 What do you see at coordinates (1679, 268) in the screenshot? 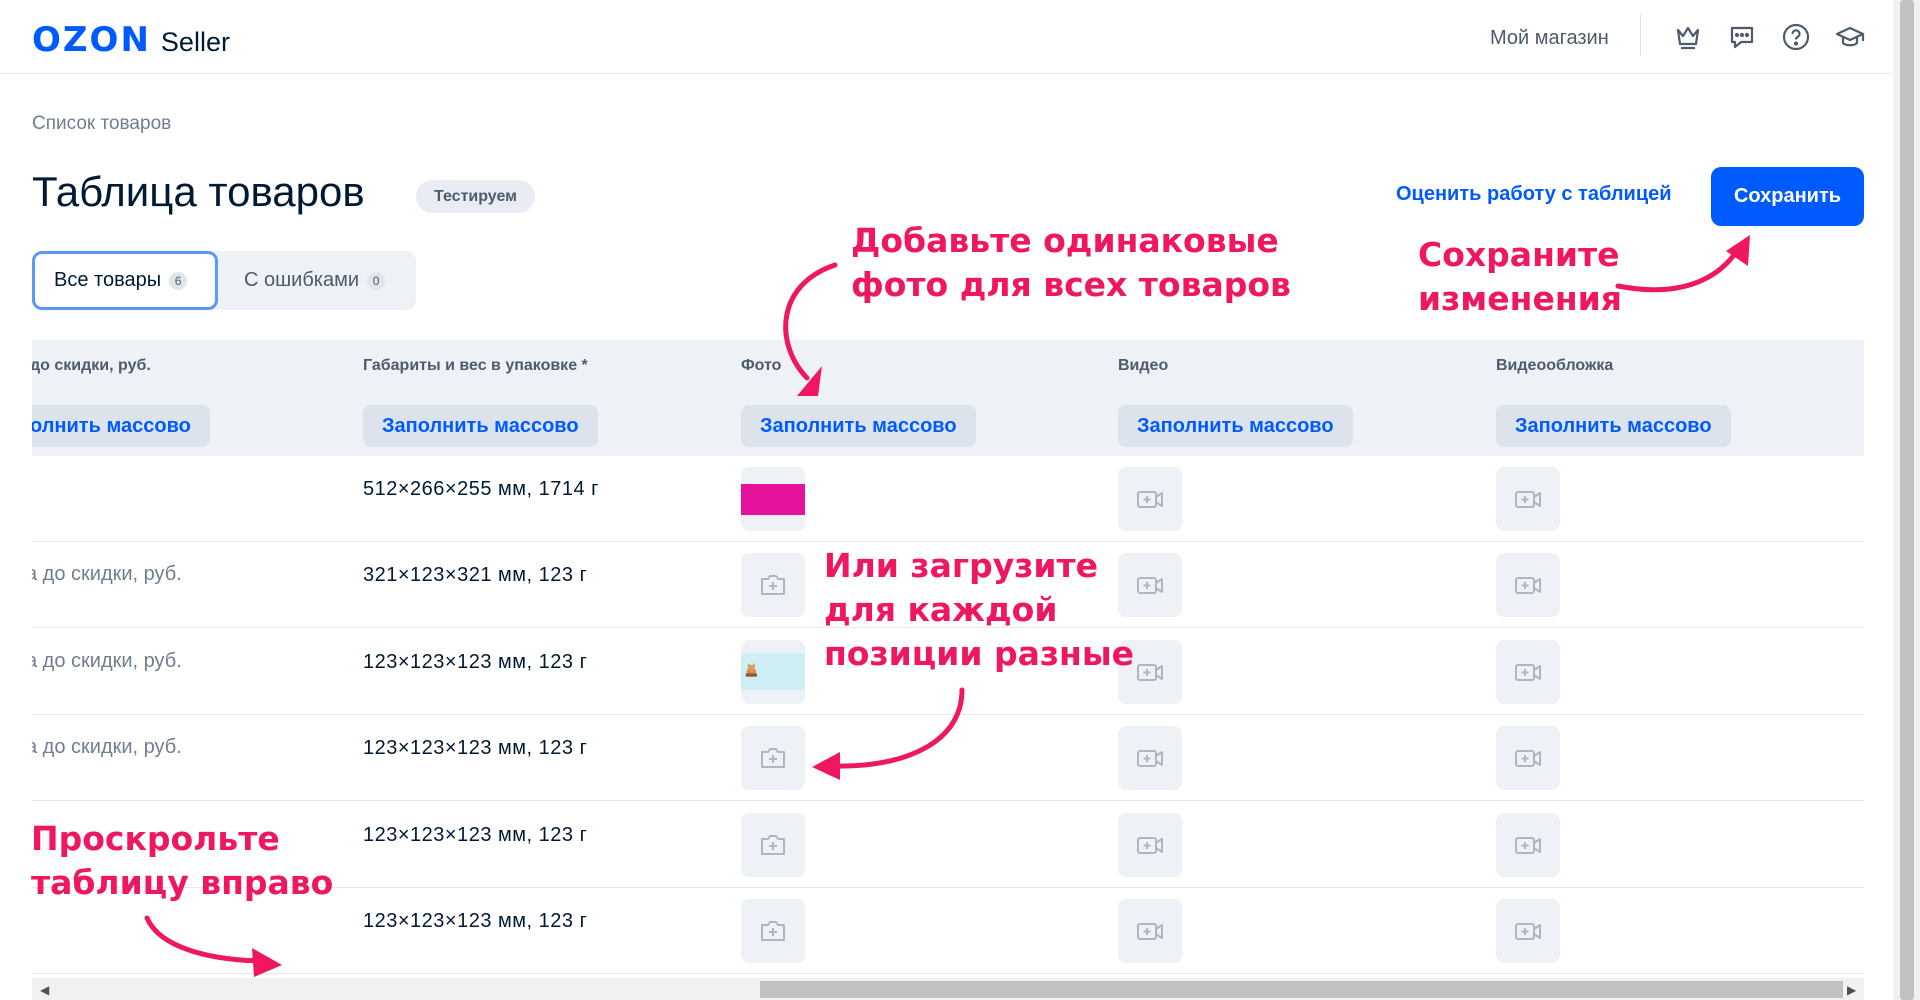
I see `arrow-to-save-button` at bounding box center [1679, 268].